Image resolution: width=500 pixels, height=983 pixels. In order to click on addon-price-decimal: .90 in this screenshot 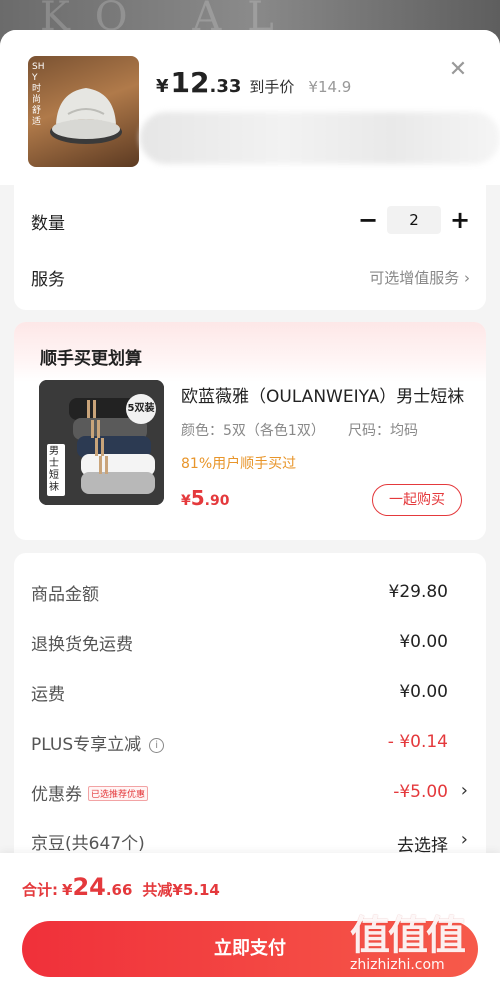, I will do `click(217, 501)`.